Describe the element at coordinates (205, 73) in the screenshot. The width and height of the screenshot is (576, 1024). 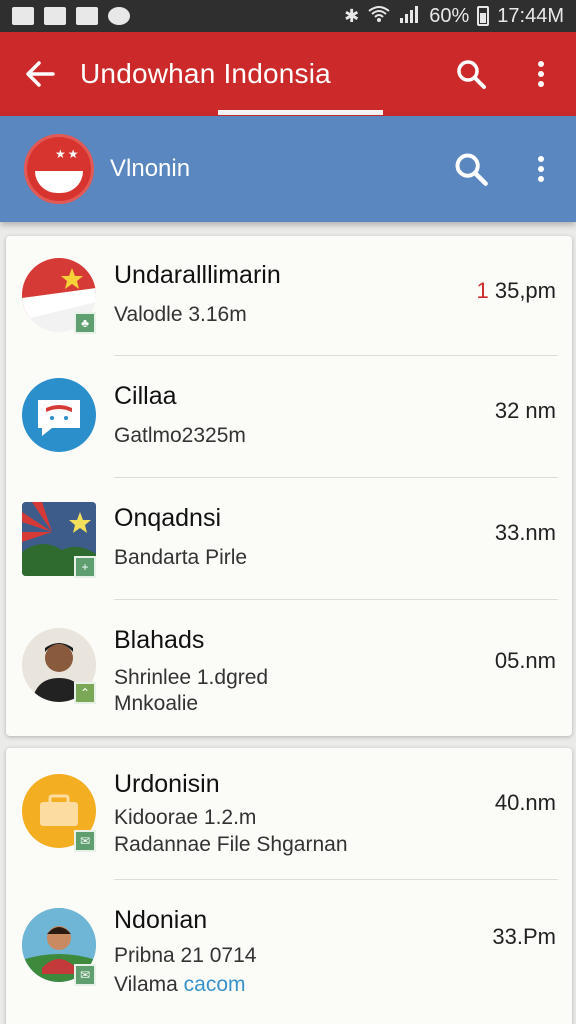
I see `app-title: Undowhan Indonsia` at that location.